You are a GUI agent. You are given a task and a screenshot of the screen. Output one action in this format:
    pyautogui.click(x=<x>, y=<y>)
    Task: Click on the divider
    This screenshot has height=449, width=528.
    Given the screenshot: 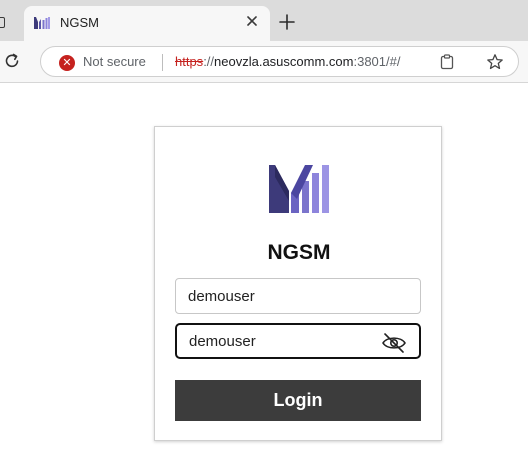 What is the action you would take?
    pyautogui.click(x=162, y=62)
    